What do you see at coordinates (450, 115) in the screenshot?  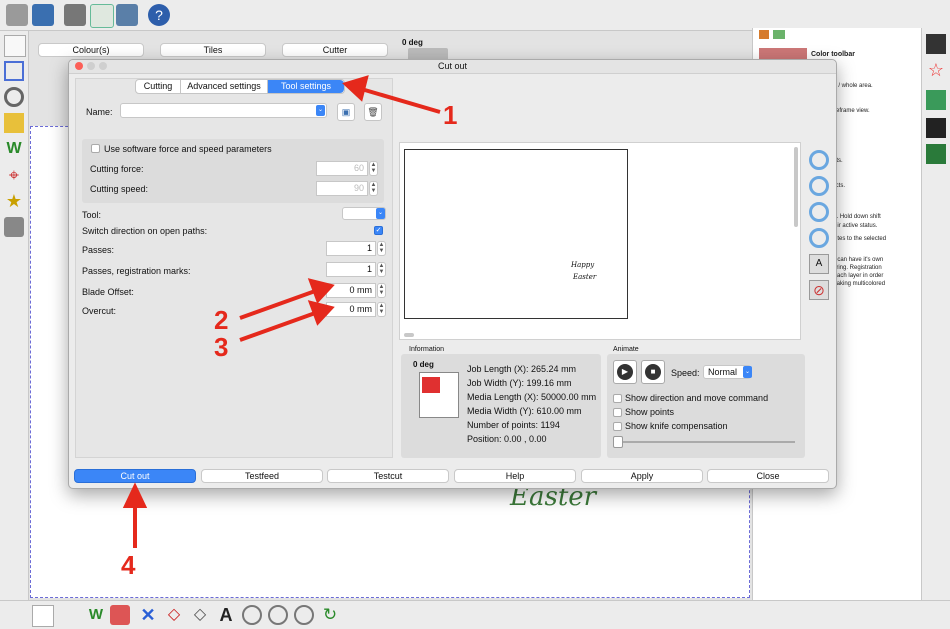 I see `annotation-1: 1` at bounding box center [450, 115].